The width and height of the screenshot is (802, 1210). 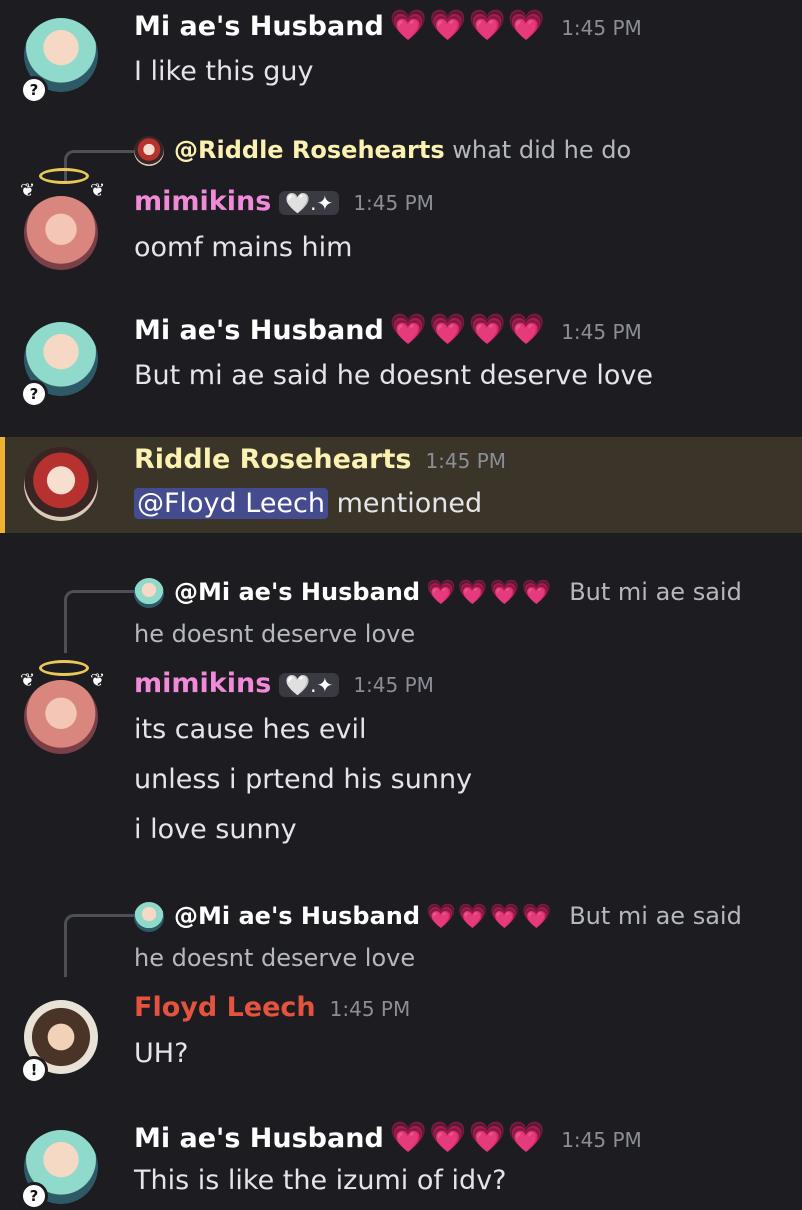 I want to click on message-text: i love sunny, so click(x=215, y=829).